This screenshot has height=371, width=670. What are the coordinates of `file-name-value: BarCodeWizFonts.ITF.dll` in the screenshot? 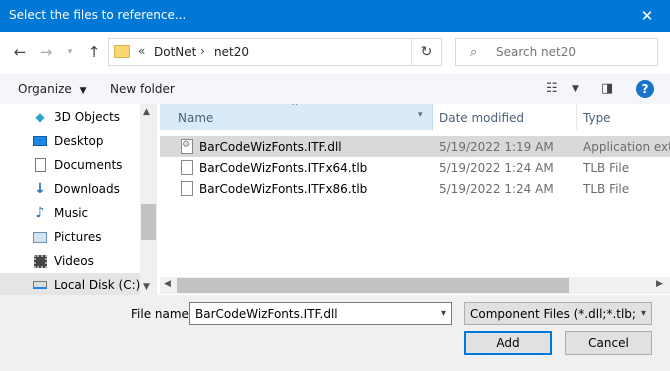 It's located at (266, 314).